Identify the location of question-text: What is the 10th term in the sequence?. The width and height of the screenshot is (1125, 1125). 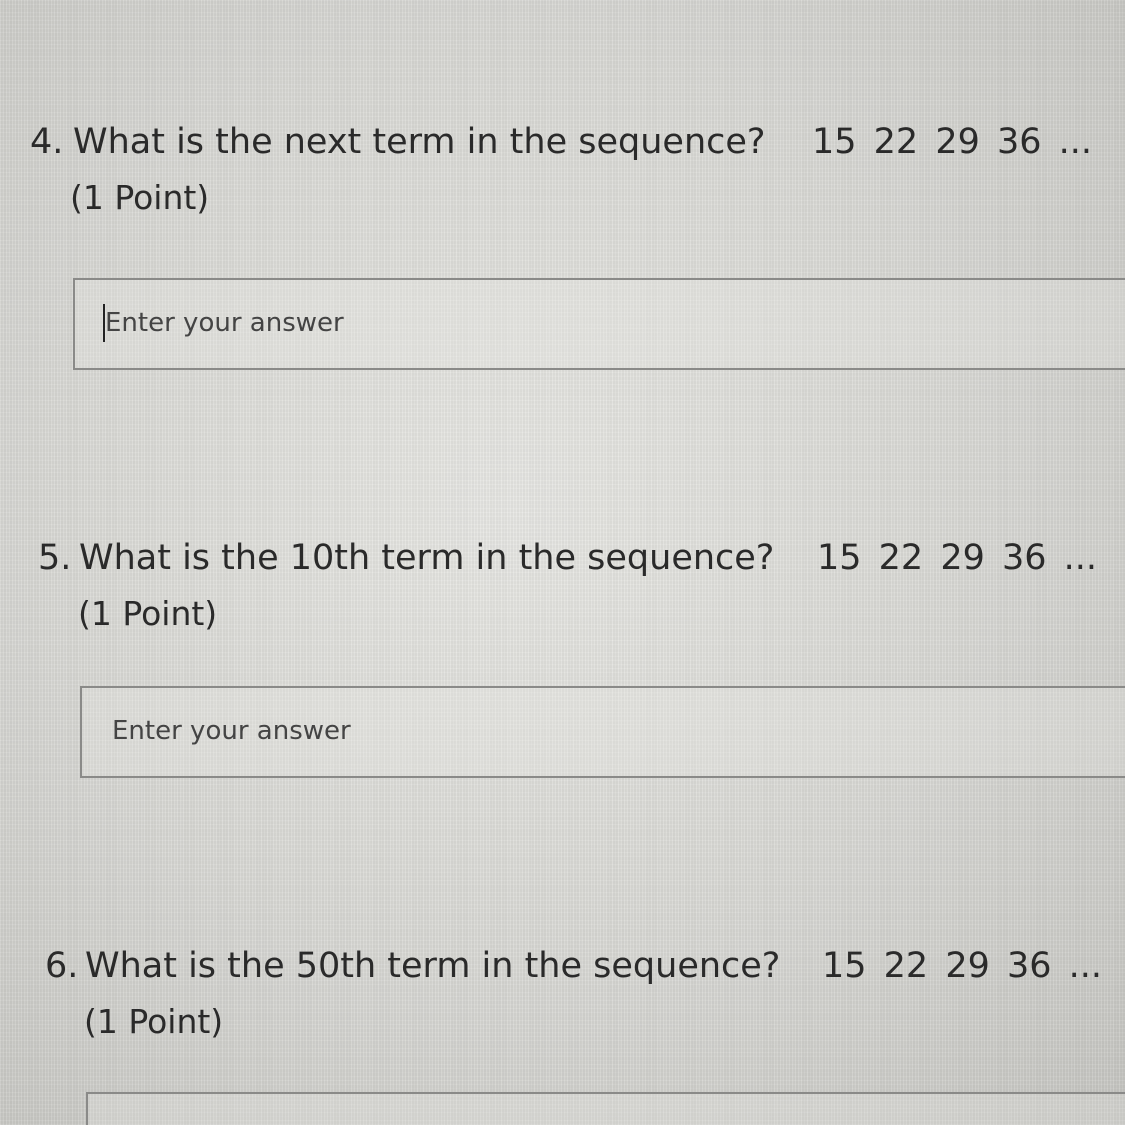
(427, 558).